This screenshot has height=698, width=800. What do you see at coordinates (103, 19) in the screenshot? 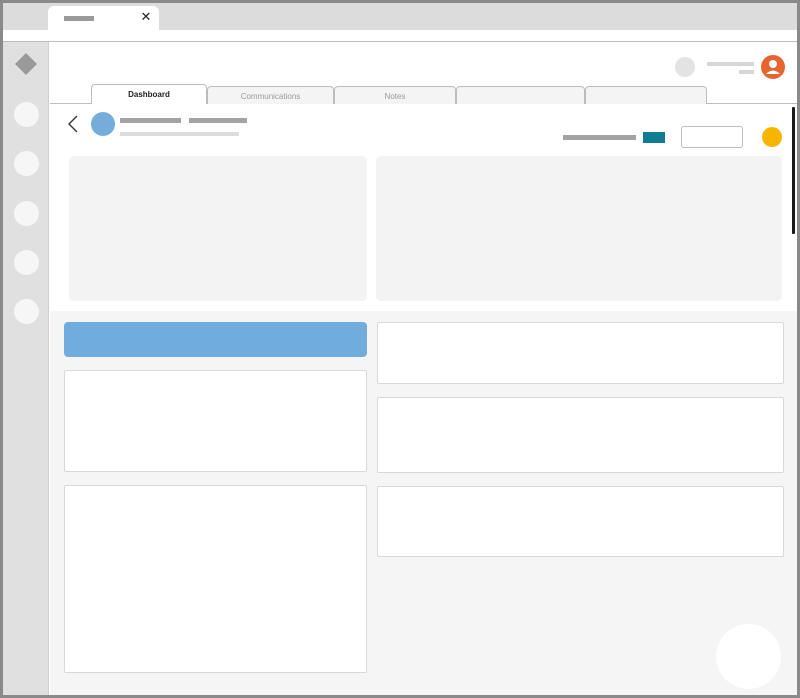
I see `browser-tab: ✕` at bounding box center [103, 19].